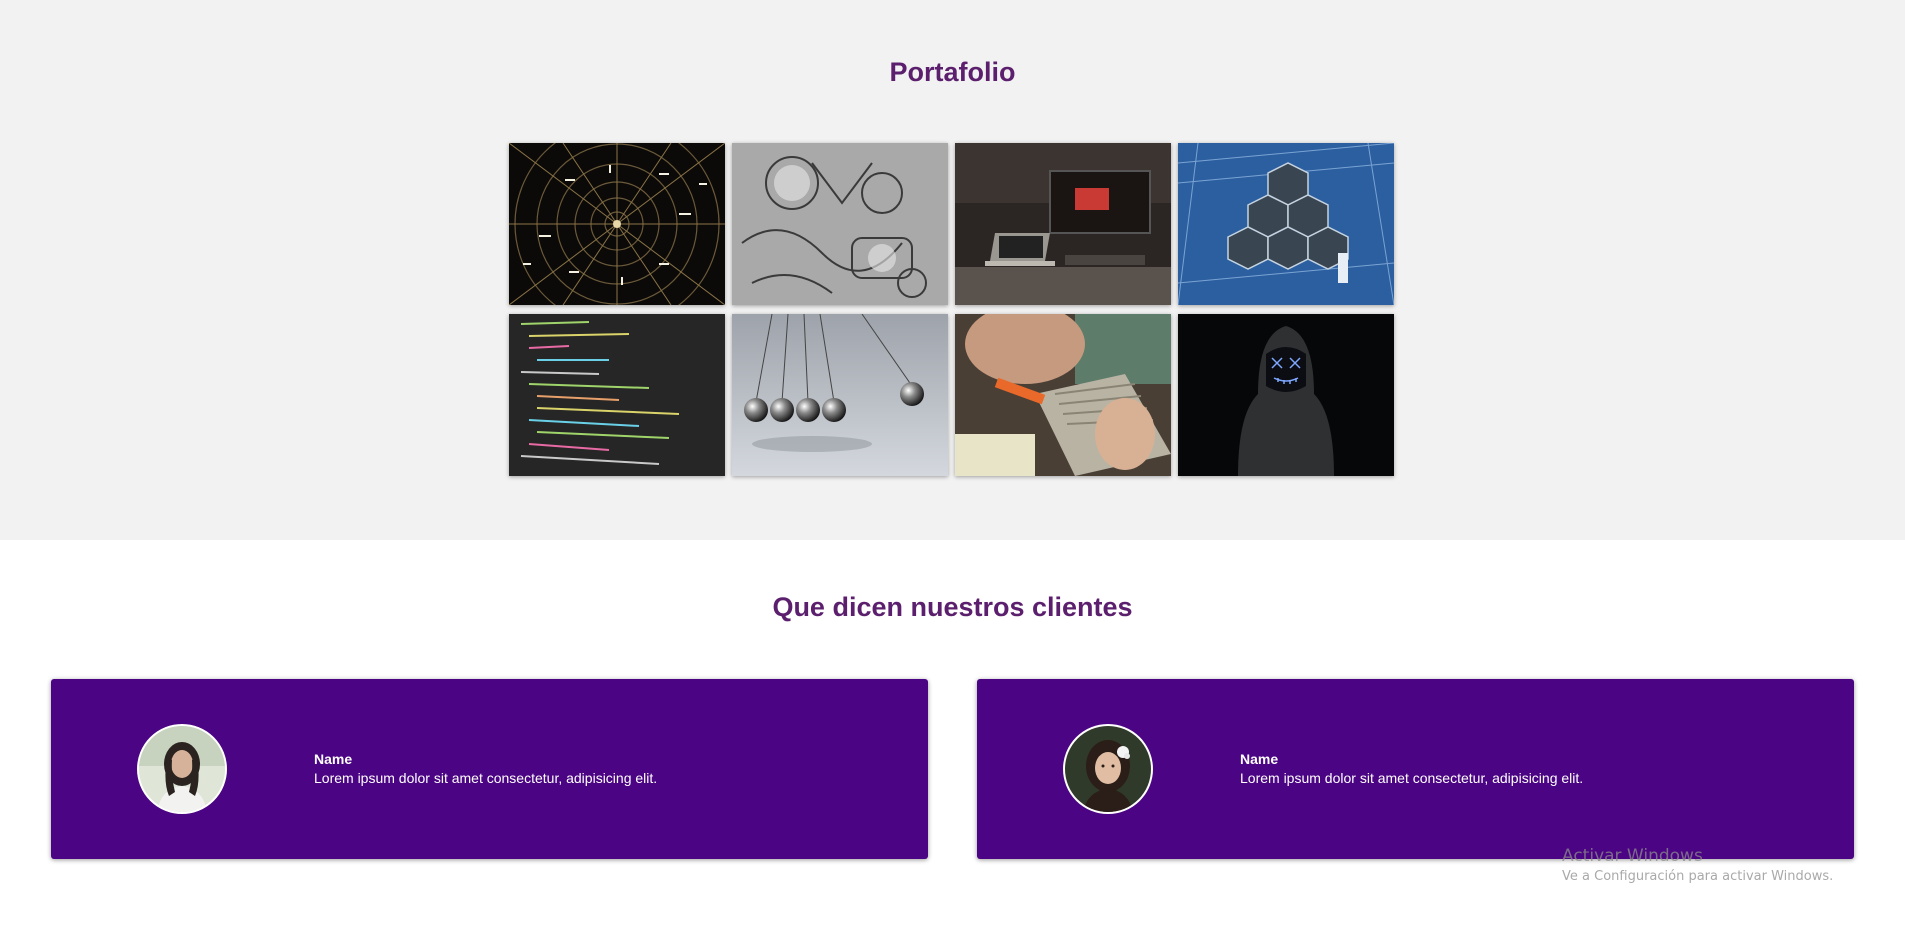 This screenshot has height=939, width=1905. I want to click on watermark-subtitle: Ve a Configuración para activar Windows., so click(1698, 876).